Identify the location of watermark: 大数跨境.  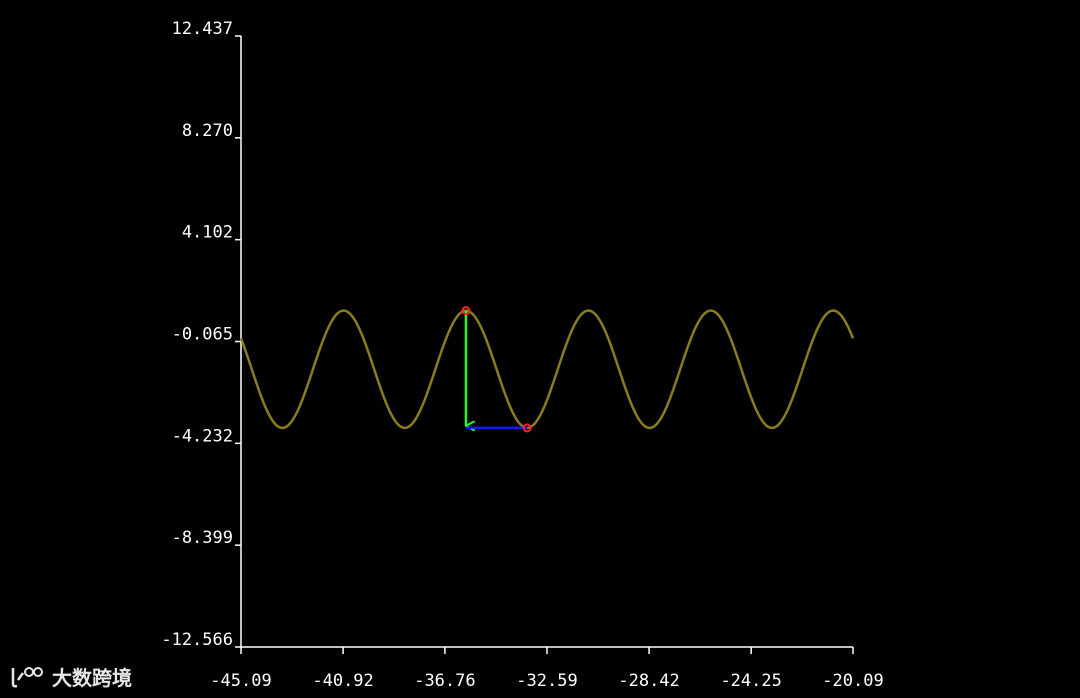
(71, 676).